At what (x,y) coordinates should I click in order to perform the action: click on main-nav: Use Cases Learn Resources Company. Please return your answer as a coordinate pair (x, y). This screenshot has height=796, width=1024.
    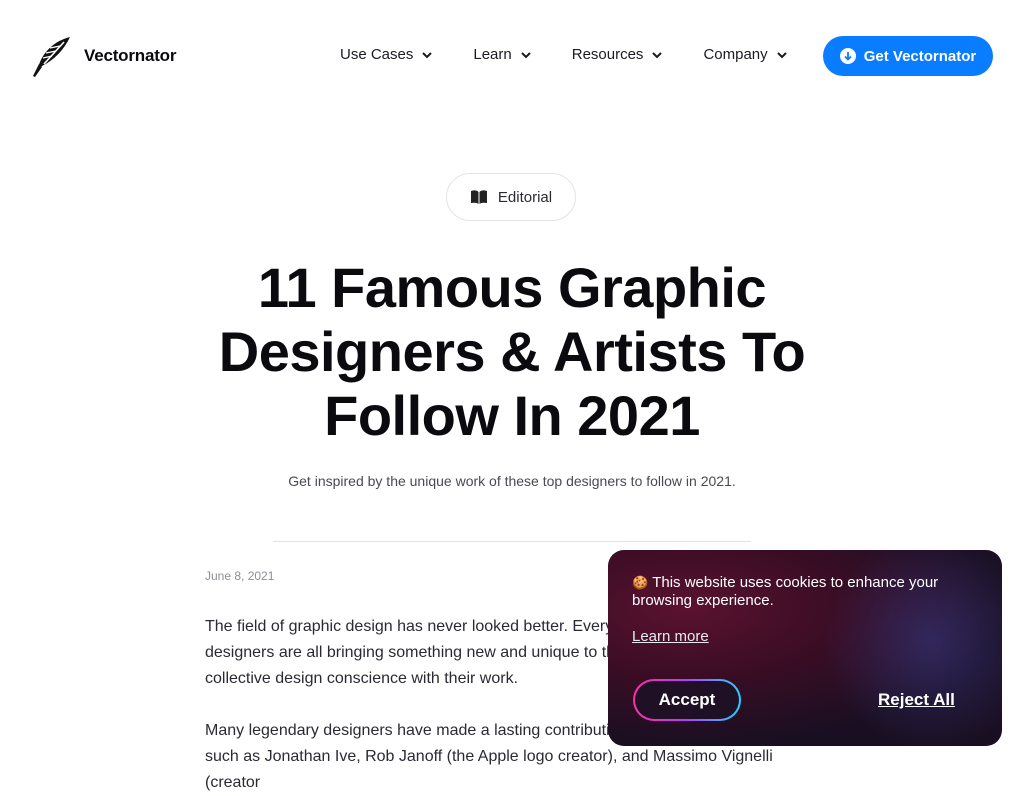
    Looking at the image, I should click on (584, 54).